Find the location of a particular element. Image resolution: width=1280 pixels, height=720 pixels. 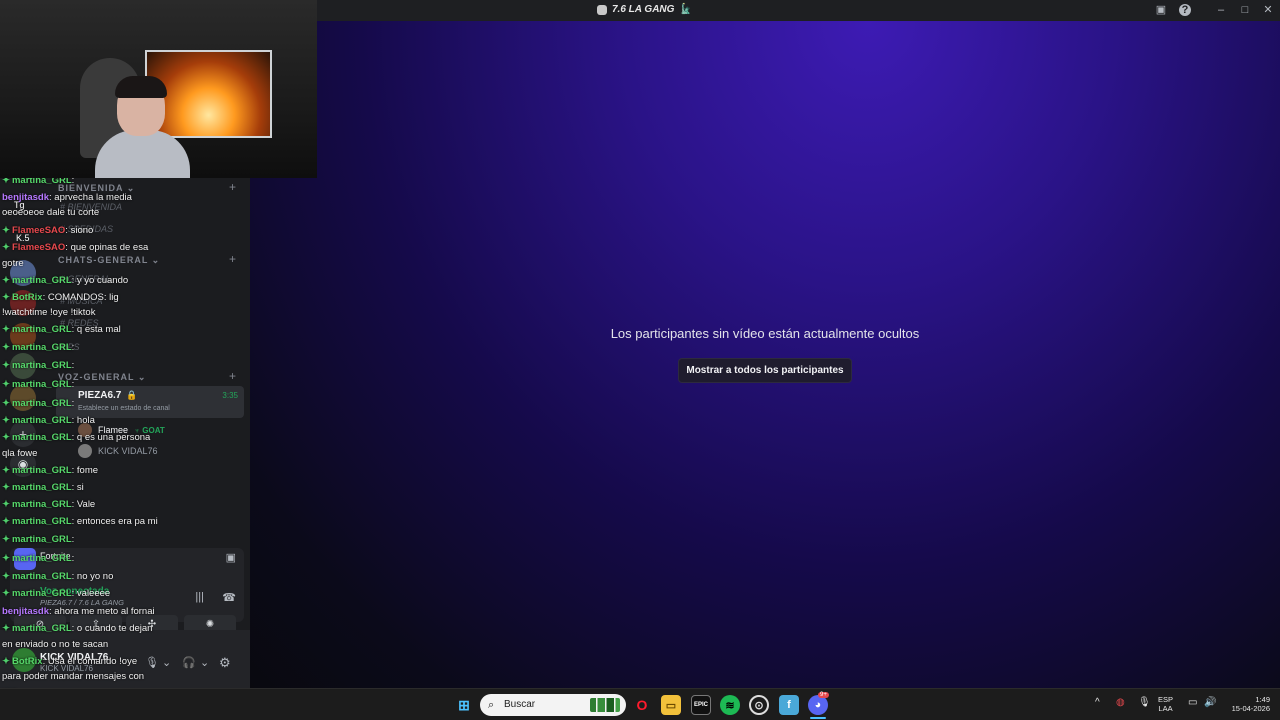

close-icon: ✕ is located at coordinates (1268, 10).